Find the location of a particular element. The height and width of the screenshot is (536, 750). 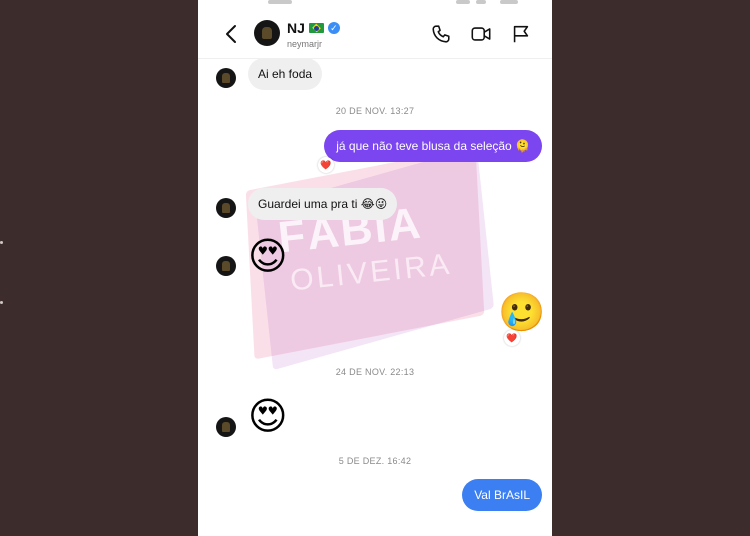

outgoing-message: Val BrAsIL is located at coordinates (502, 495).